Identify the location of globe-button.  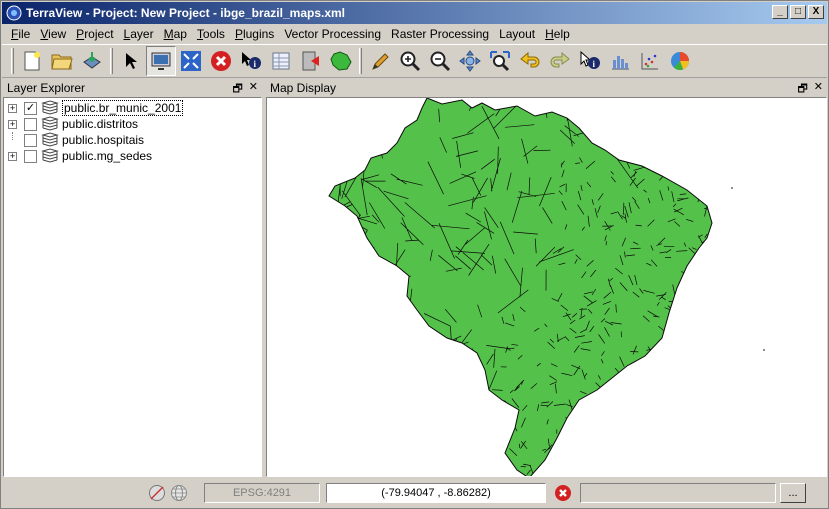
(179, 493).